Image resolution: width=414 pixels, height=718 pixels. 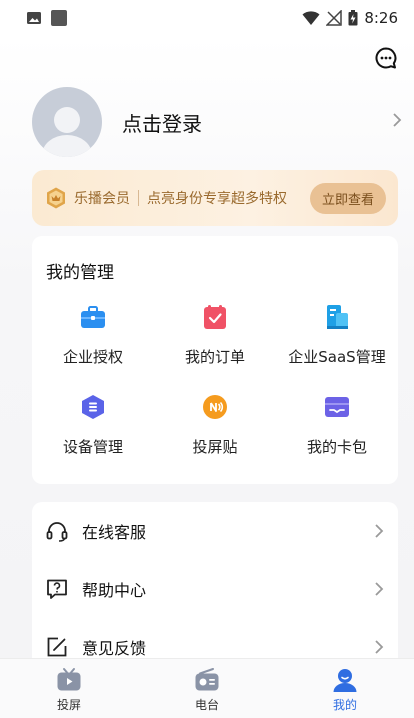 What do you see at coordinates (257, 122) in the screenshot?
I see `login-prompt: 点击登录` at bounding box center [257, 122].